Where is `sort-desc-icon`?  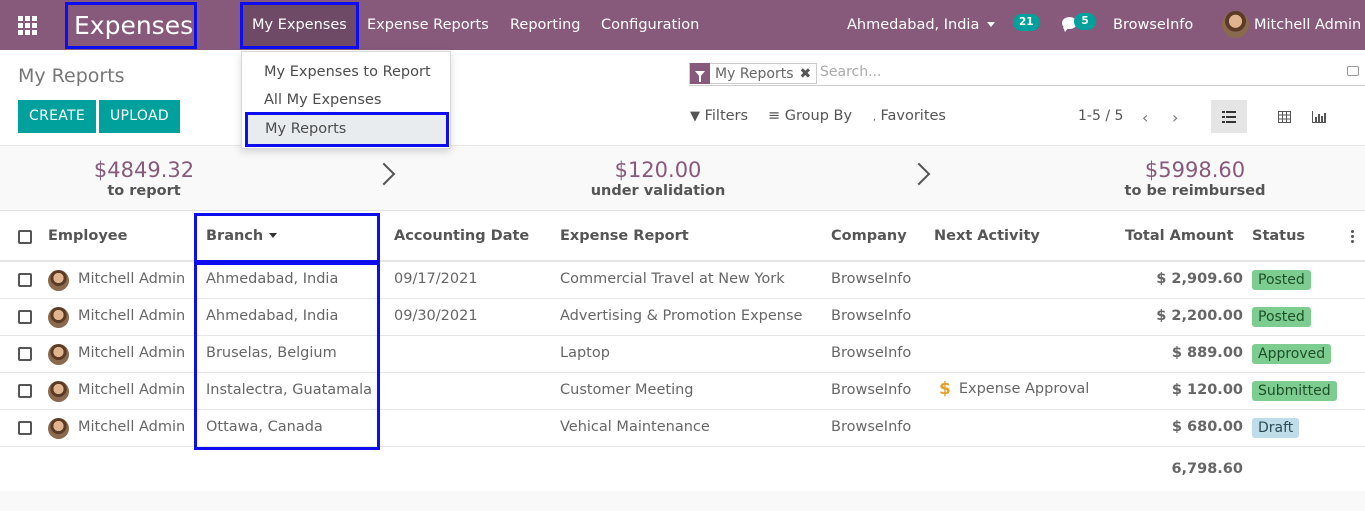 sort-desc-icon is located at coordinates (273, 235).